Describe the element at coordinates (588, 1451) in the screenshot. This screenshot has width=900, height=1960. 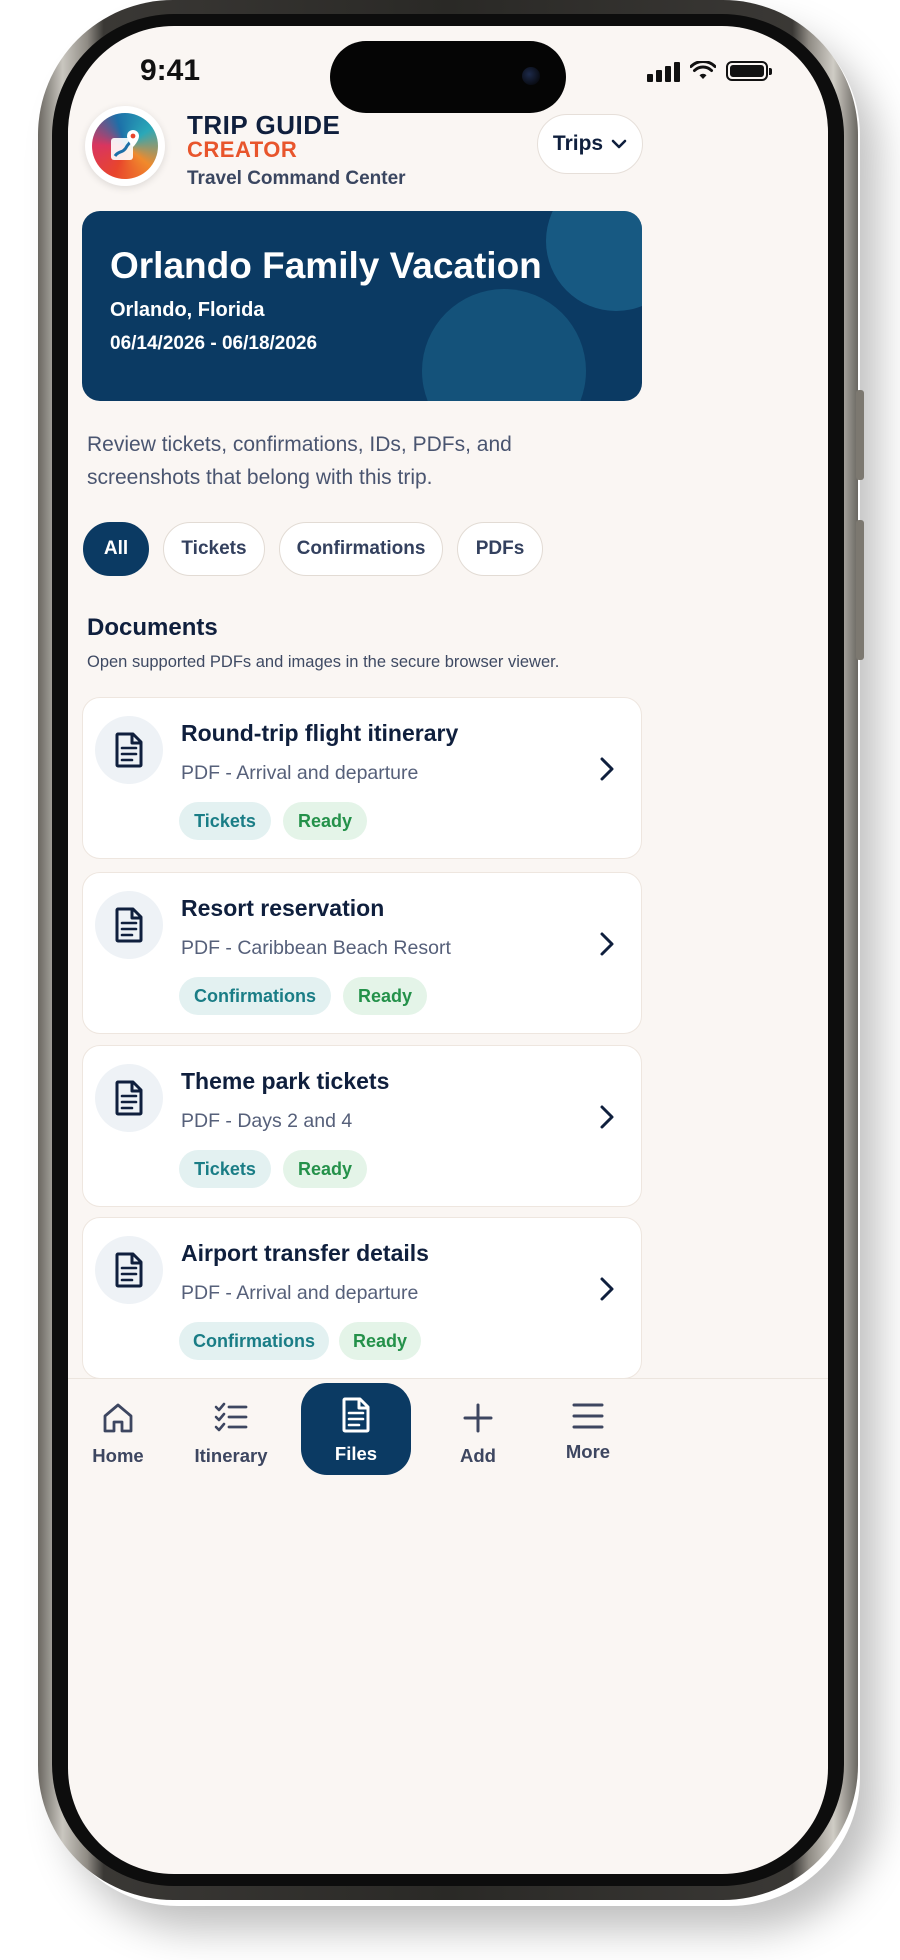
I see `nav-label: More` at that location.